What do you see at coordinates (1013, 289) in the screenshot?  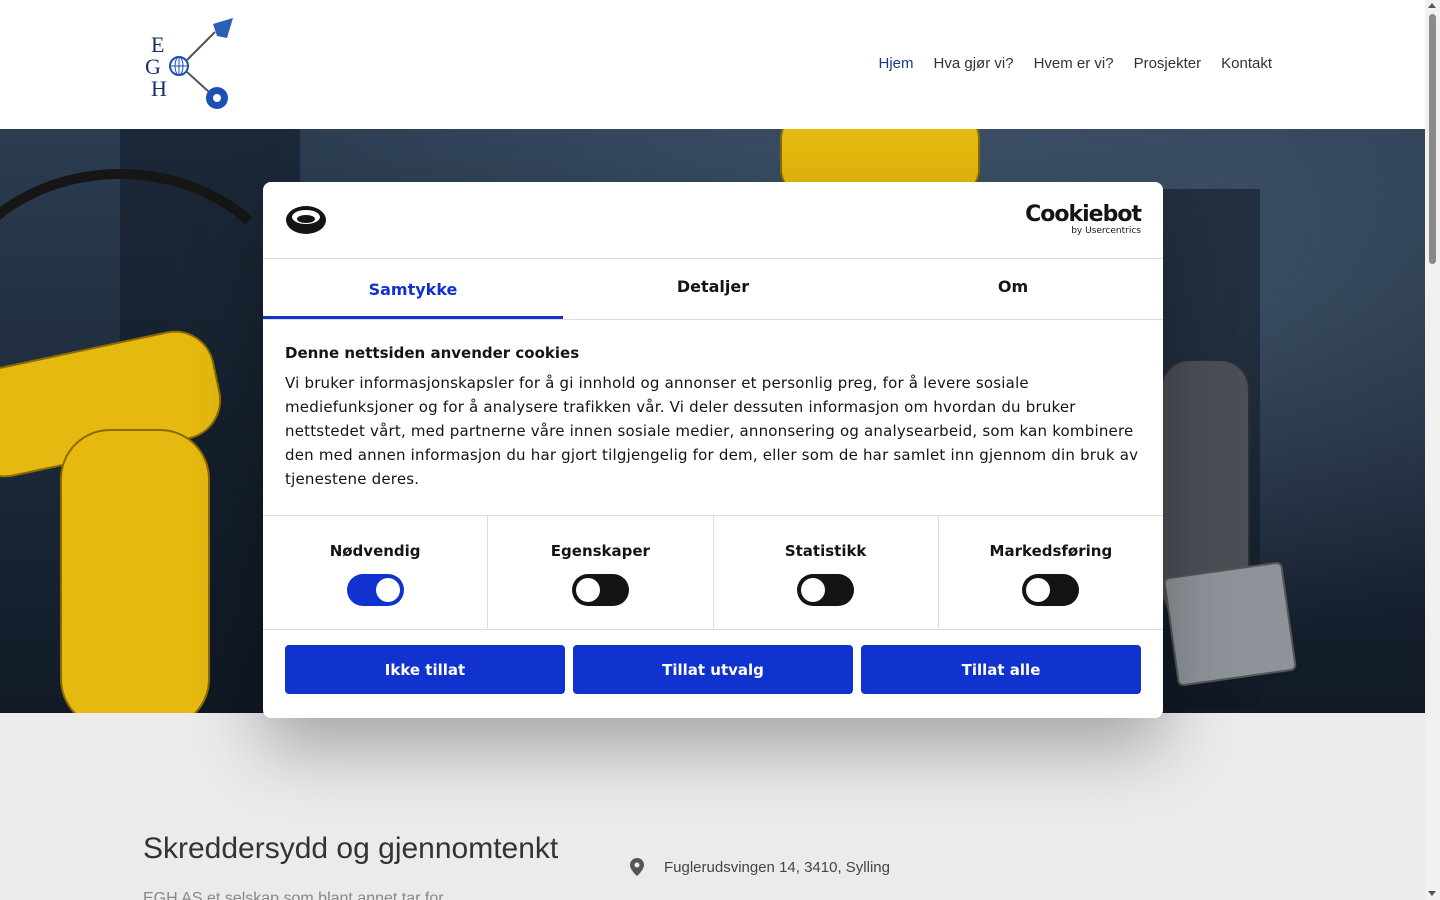 I see `tab-om: Om` at bounding box center [1013, 289].